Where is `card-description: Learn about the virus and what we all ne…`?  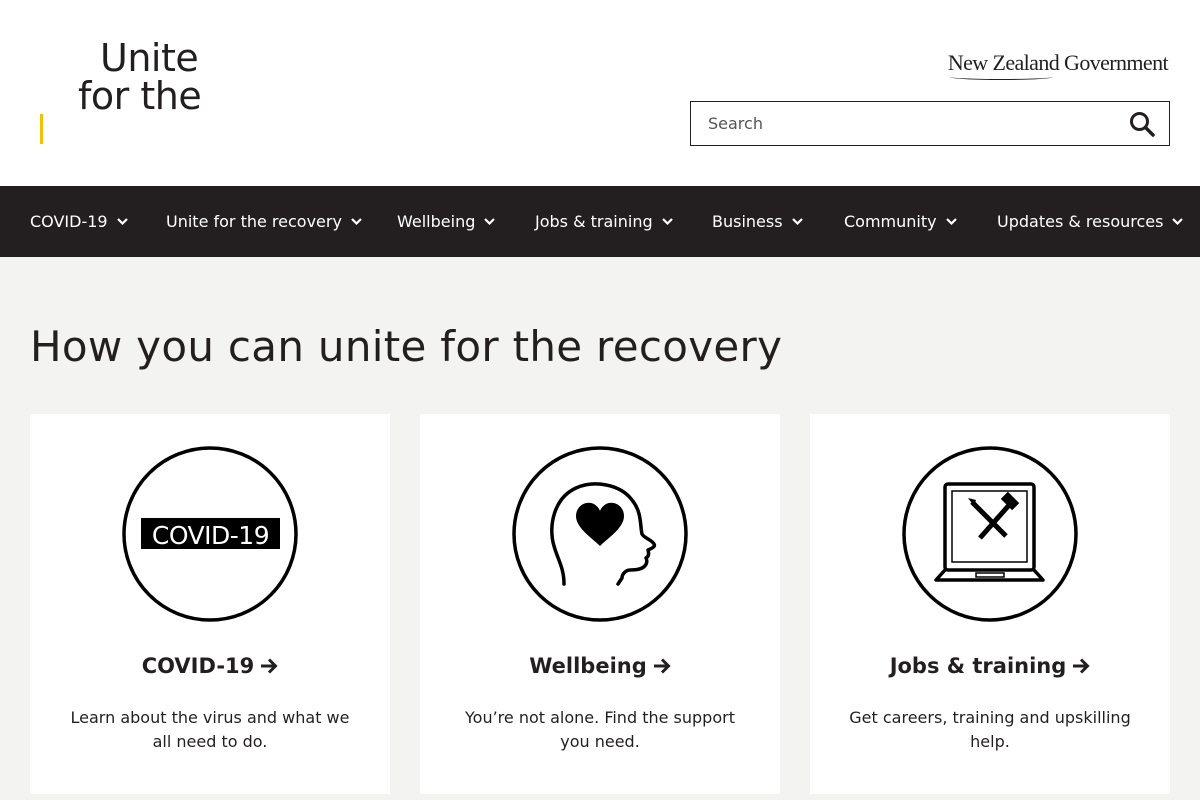
card-description: Learn about the virus and what we all ne… is located at coordinates (210, 729).